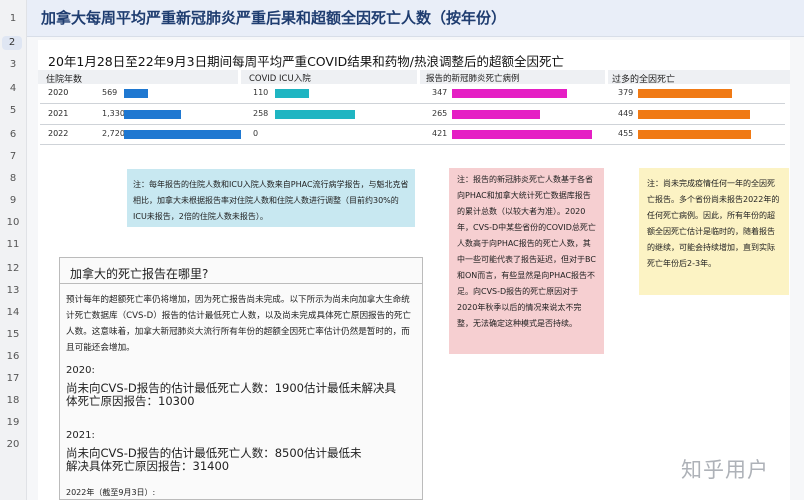 This screenshot has width=804, height=500. I want to click on line-number: 5, so click(13, 111).